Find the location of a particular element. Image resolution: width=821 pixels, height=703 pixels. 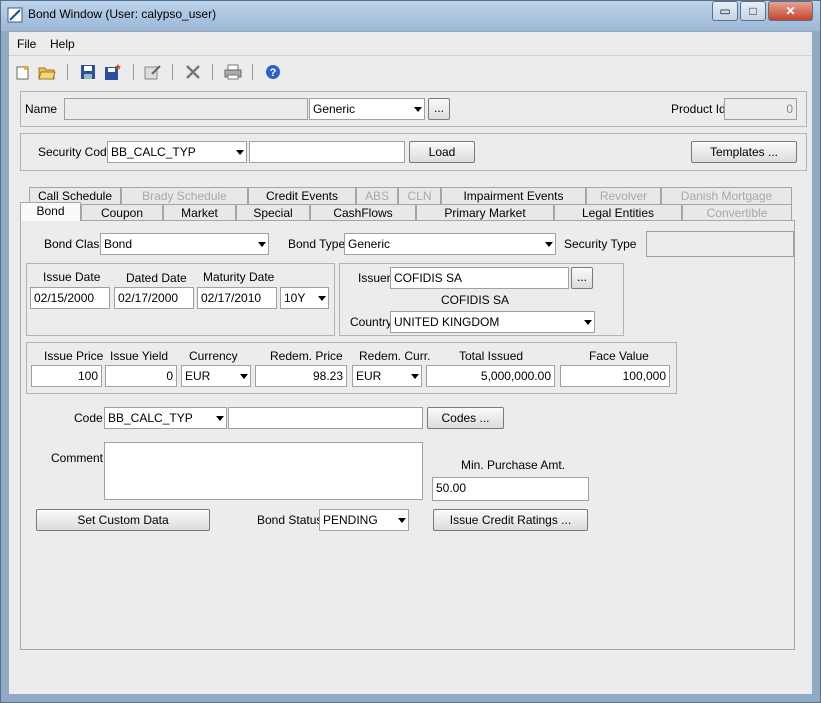

issue-date-input: 02/15/2000 is located at coordinates (70, 298).